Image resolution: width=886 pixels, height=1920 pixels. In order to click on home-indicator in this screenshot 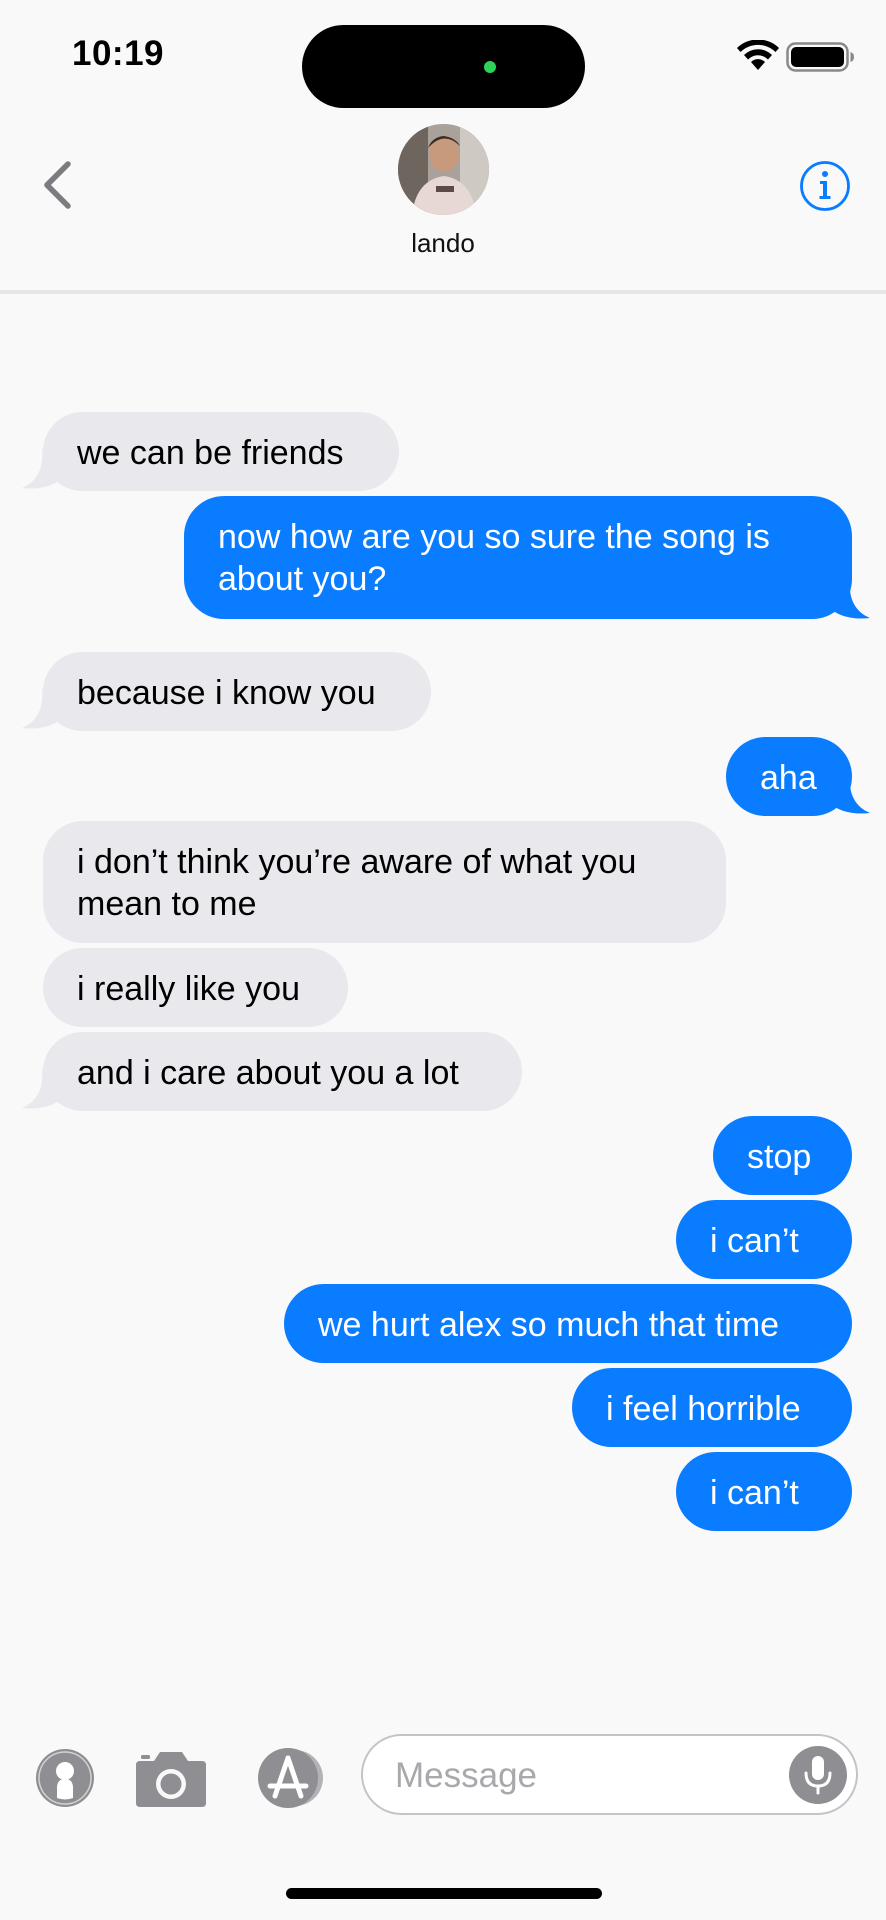, I will do `click(444, 1893)`.